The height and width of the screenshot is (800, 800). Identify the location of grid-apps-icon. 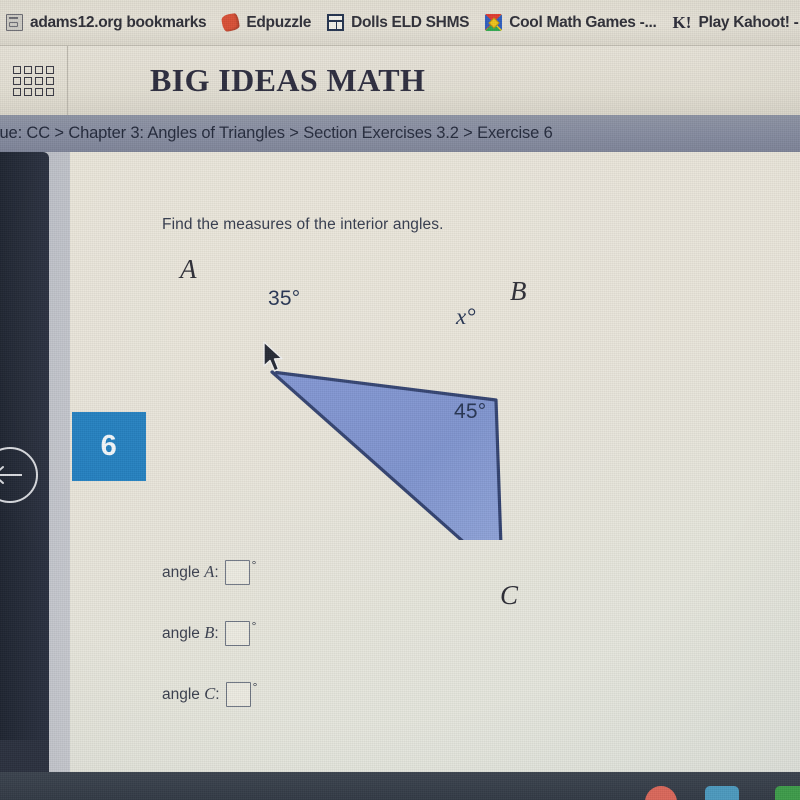
(33, 80).